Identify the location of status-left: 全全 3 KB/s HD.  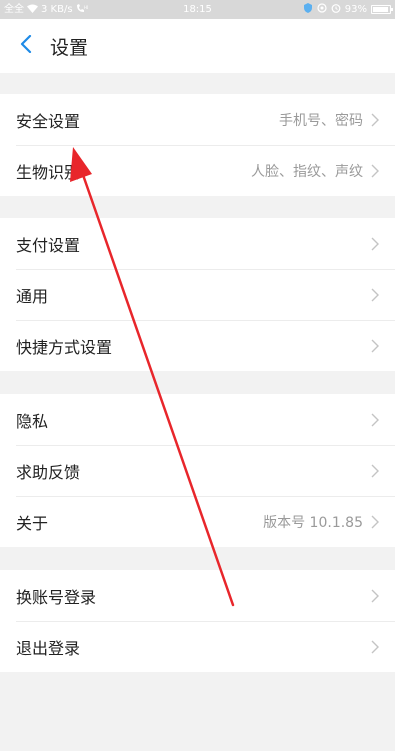
(47, 9).